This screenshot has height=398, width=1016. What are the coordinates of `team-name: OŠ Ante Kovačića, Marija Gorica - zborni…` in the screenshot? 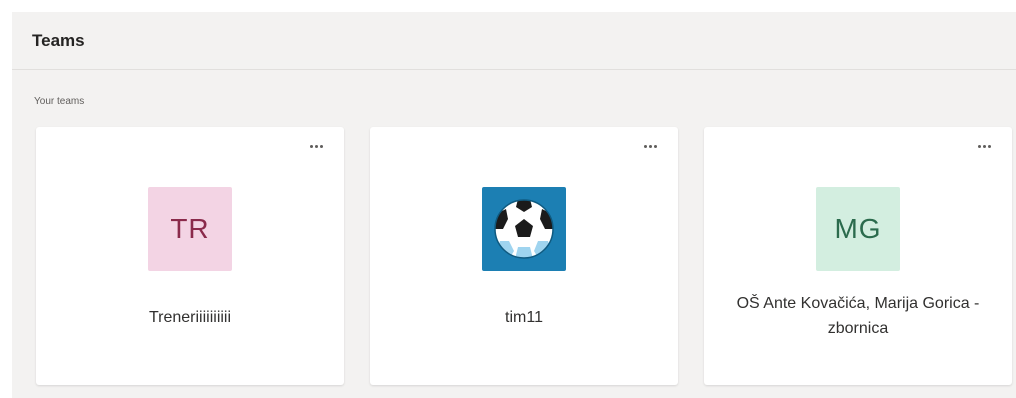 It's located at (858, 316).